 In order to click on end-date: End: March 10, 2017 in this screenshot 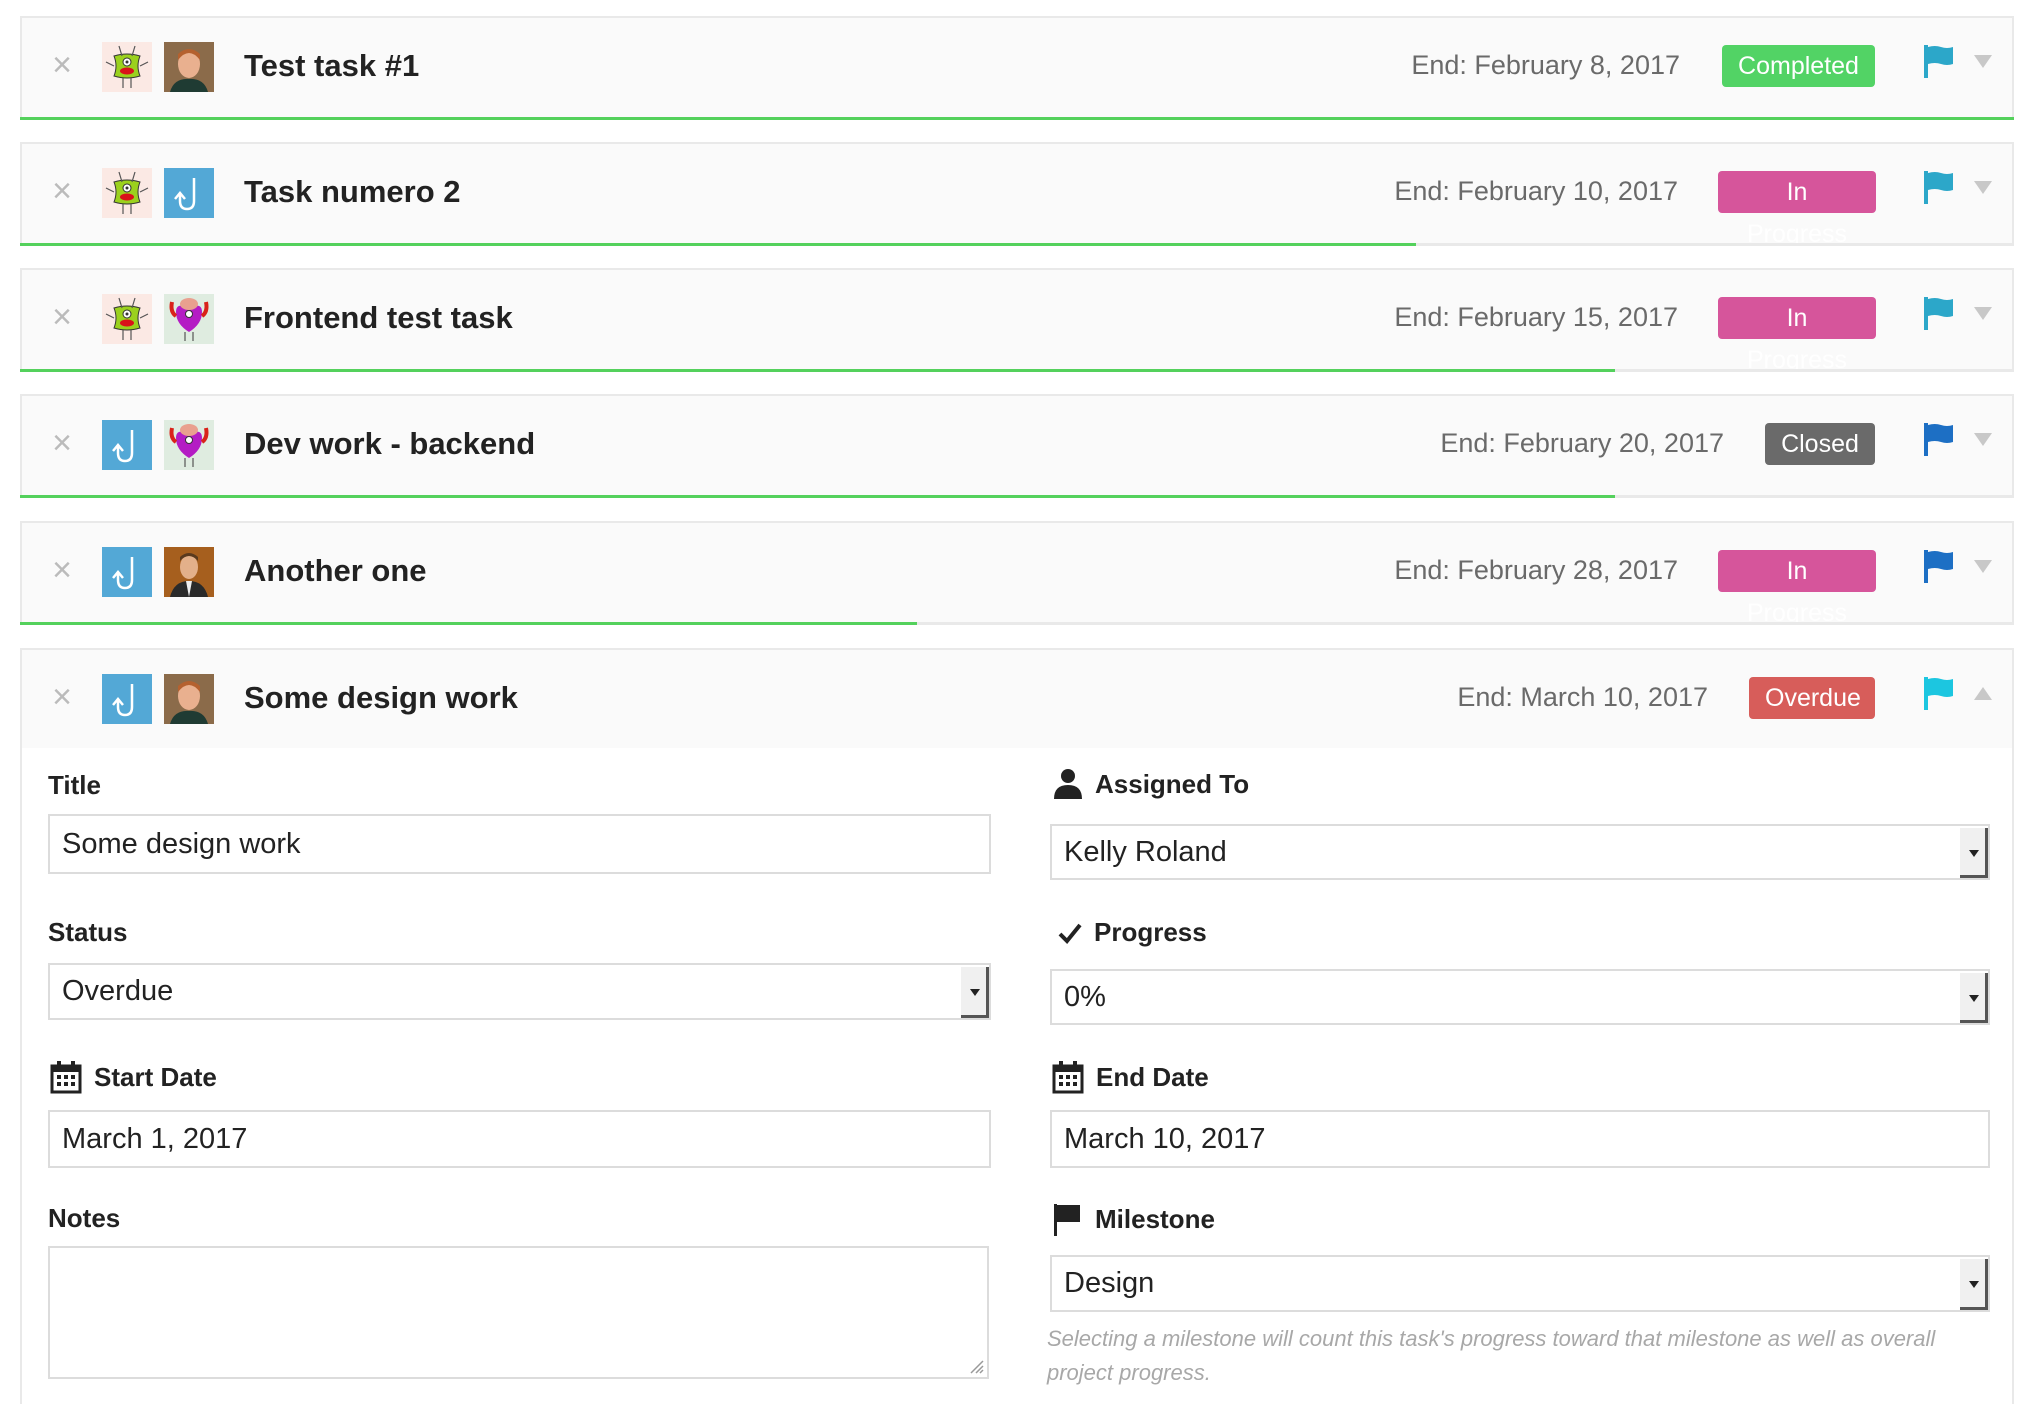, I will do `click(1582, 697)`.